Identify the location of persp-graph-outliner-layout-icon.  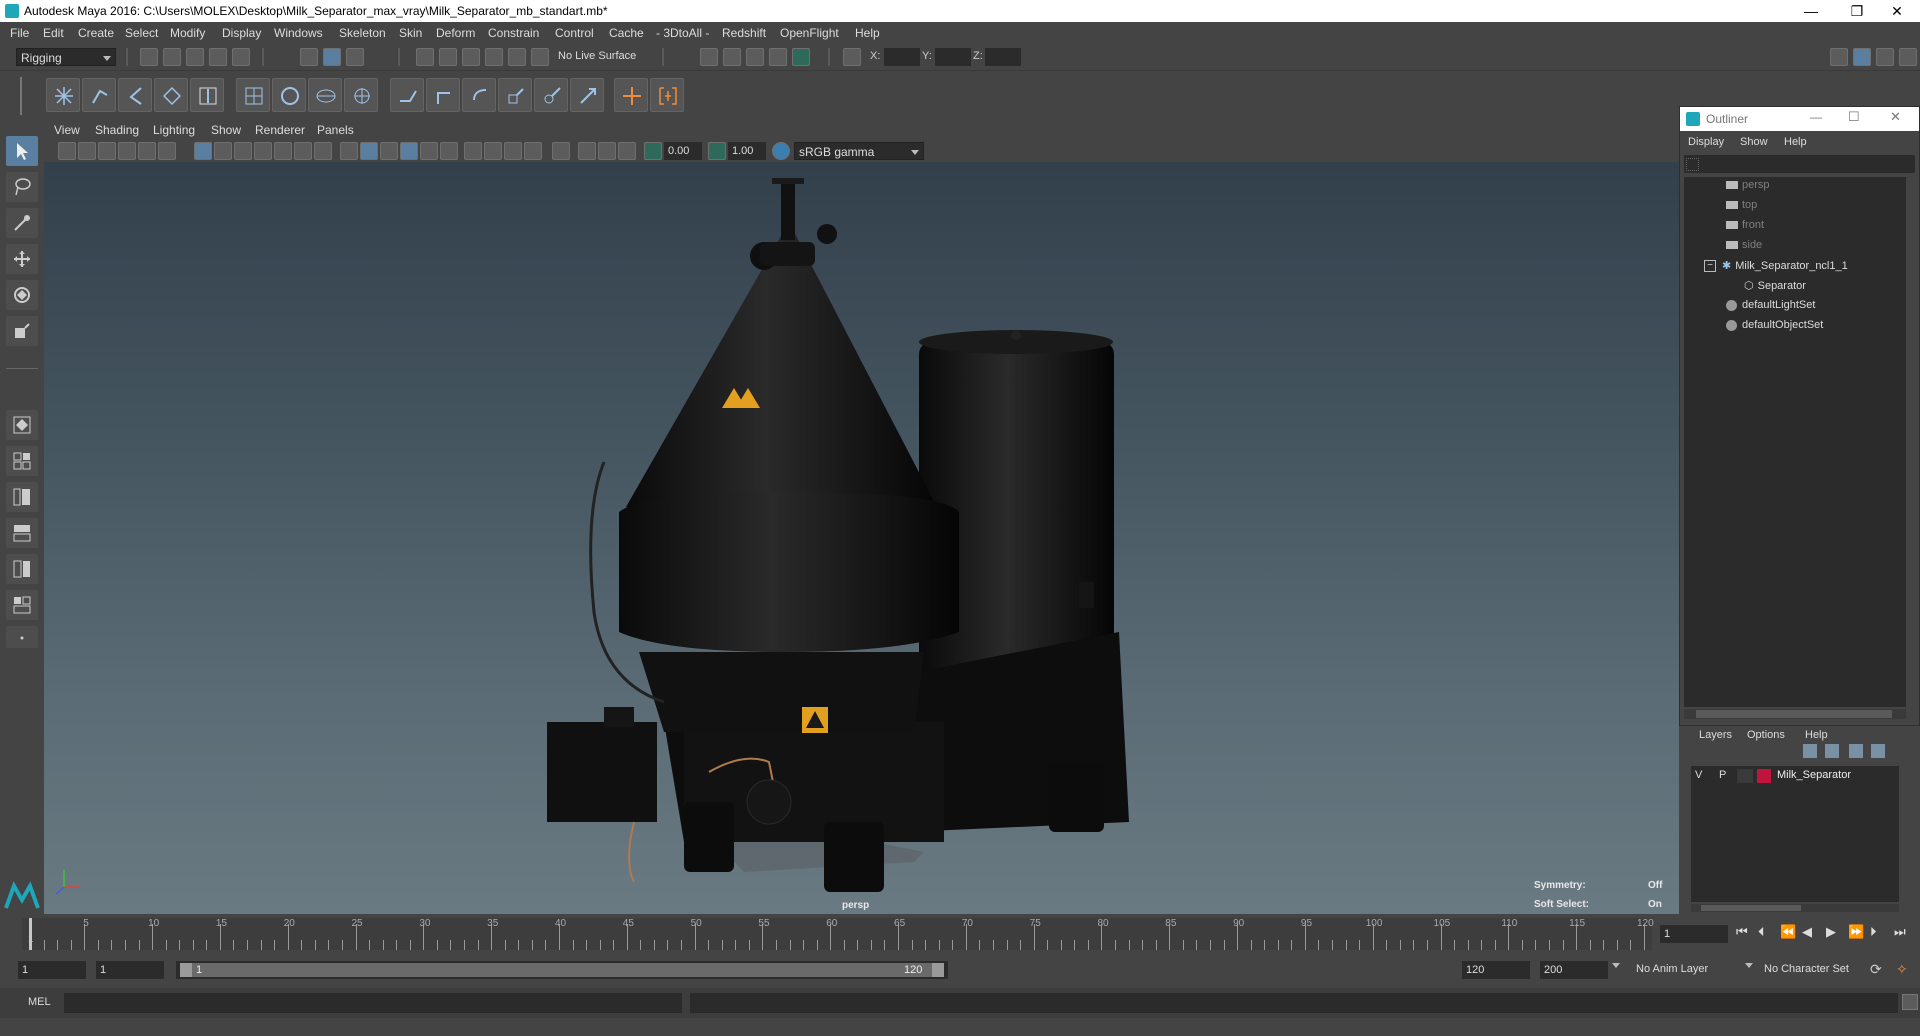
(22, 605).